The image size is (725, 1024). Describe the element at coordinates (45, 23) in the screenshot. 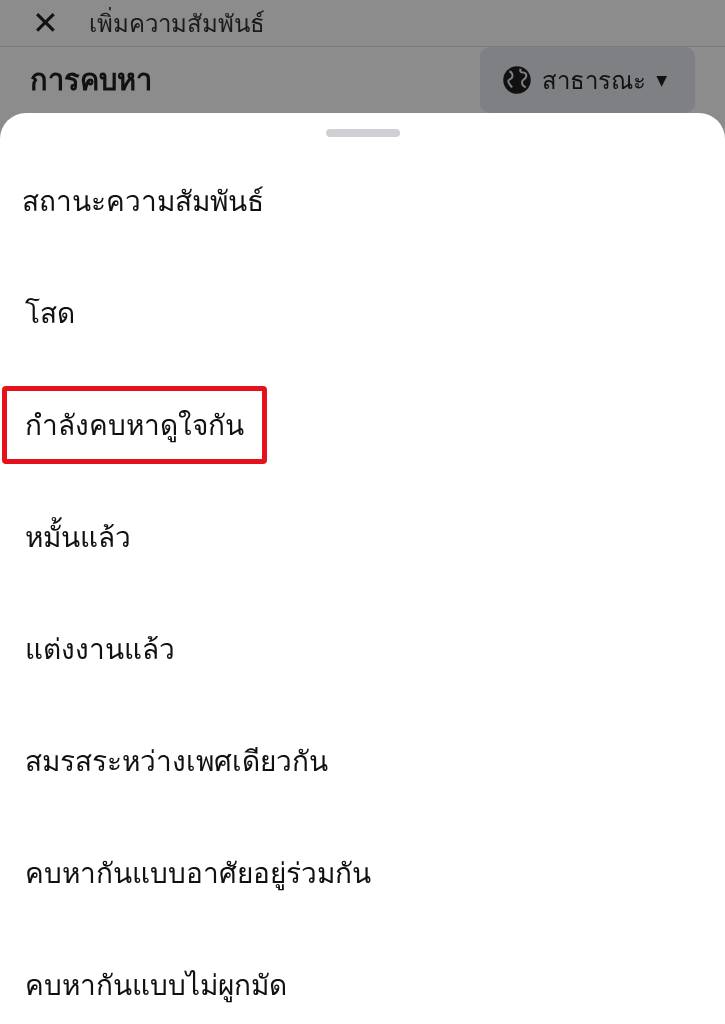

I see `close-button: ✕` at that location.